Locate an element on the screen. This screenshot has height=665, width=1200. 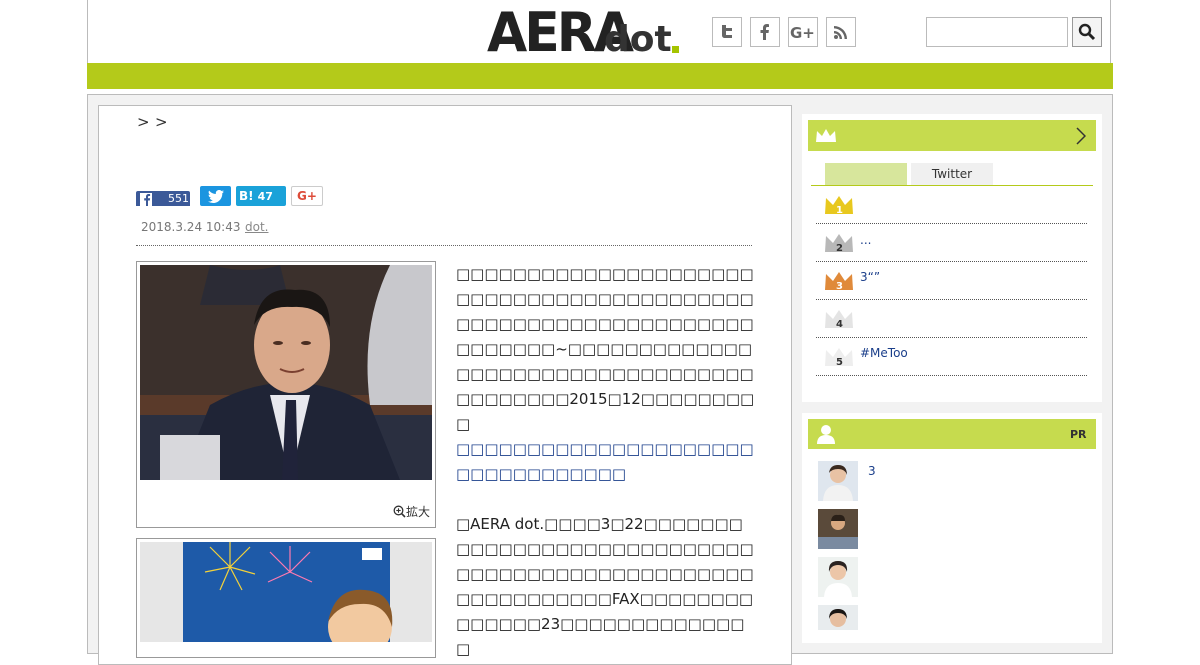
twitter-icon is located at coordinates (727, 31).